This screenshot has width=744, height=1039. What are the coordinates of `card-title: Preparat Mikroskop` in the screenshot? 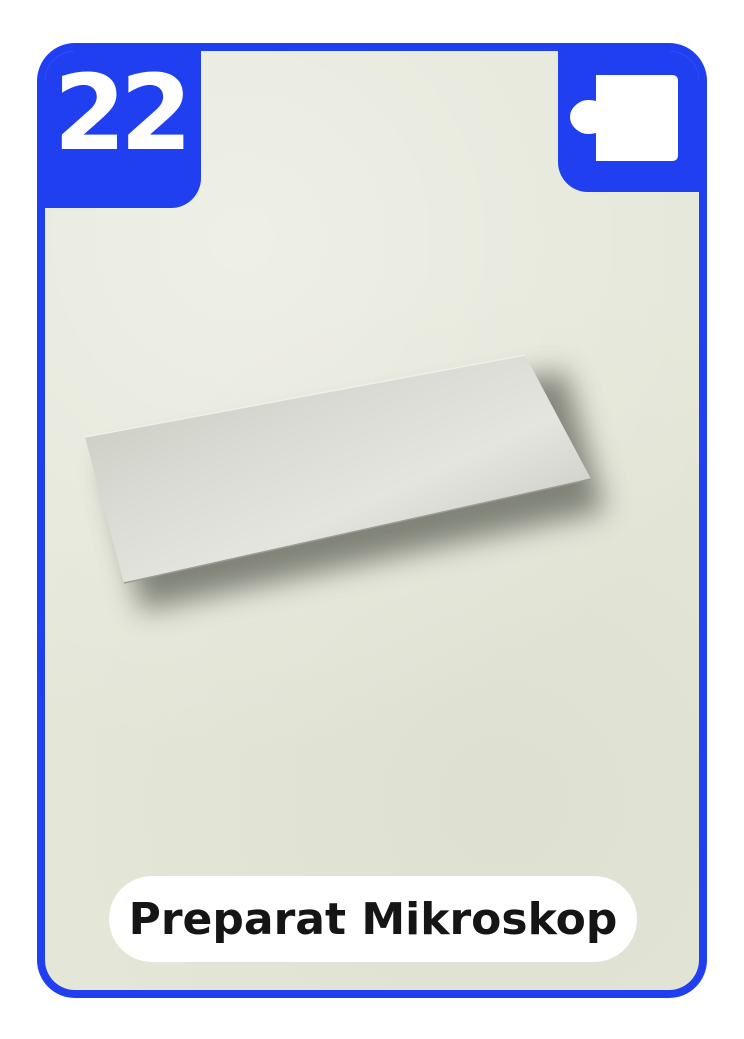 It's located at (373, 919).